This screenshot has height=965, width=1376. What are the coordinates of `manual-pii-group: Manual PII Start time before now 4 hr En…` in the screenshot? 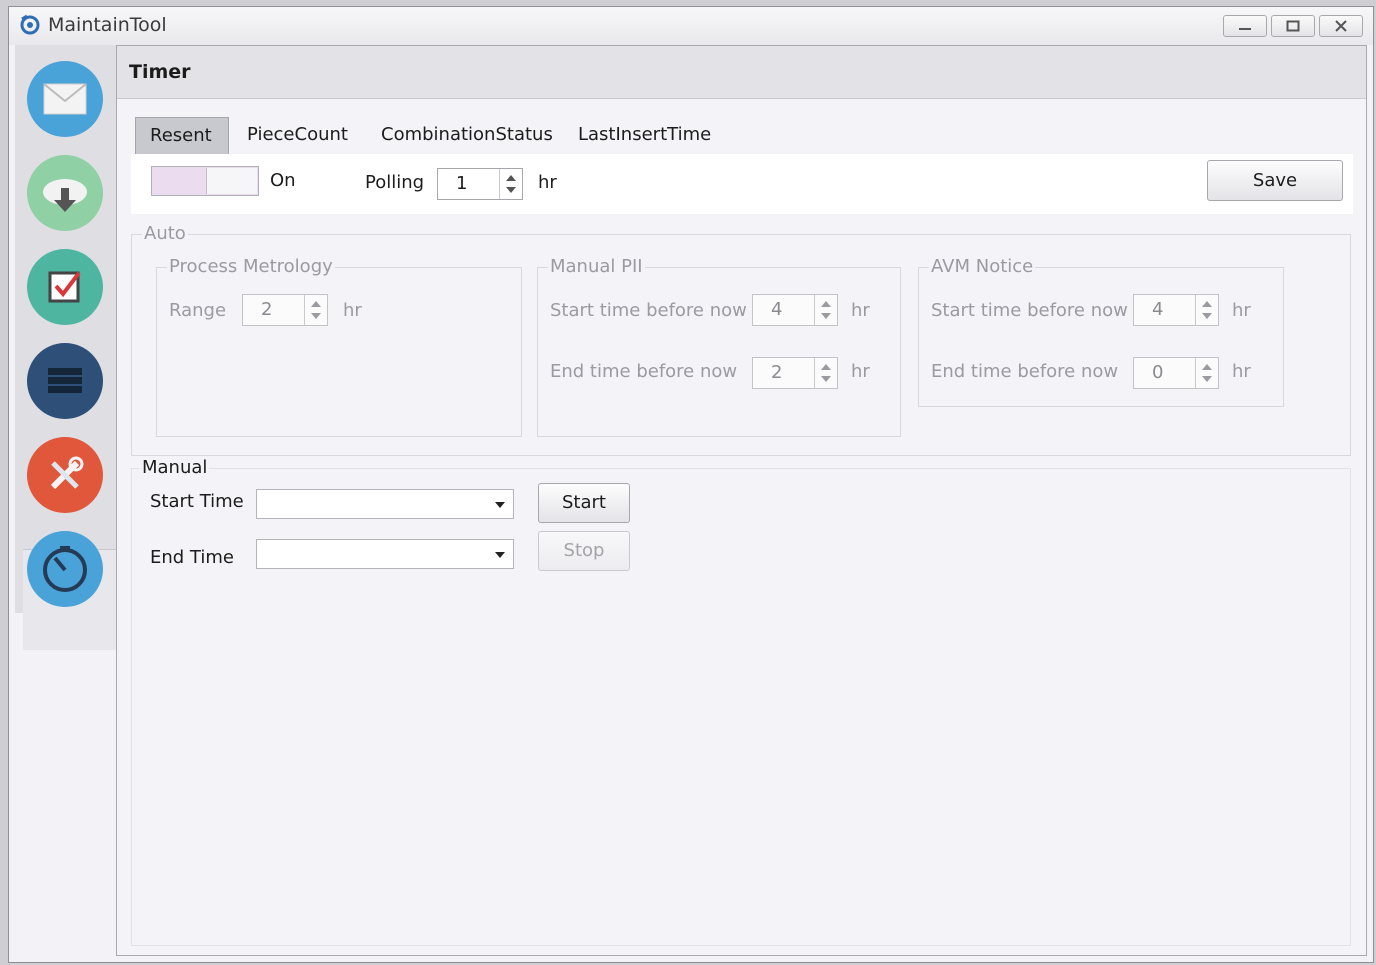 It's located at (719, 346).